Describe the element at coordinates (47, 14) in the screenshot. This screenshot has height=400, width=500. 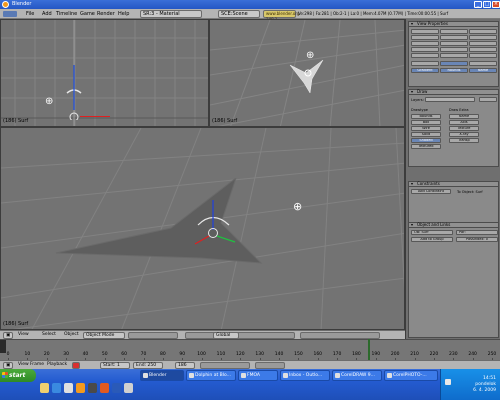
I see `menu-add: Add` at that location.